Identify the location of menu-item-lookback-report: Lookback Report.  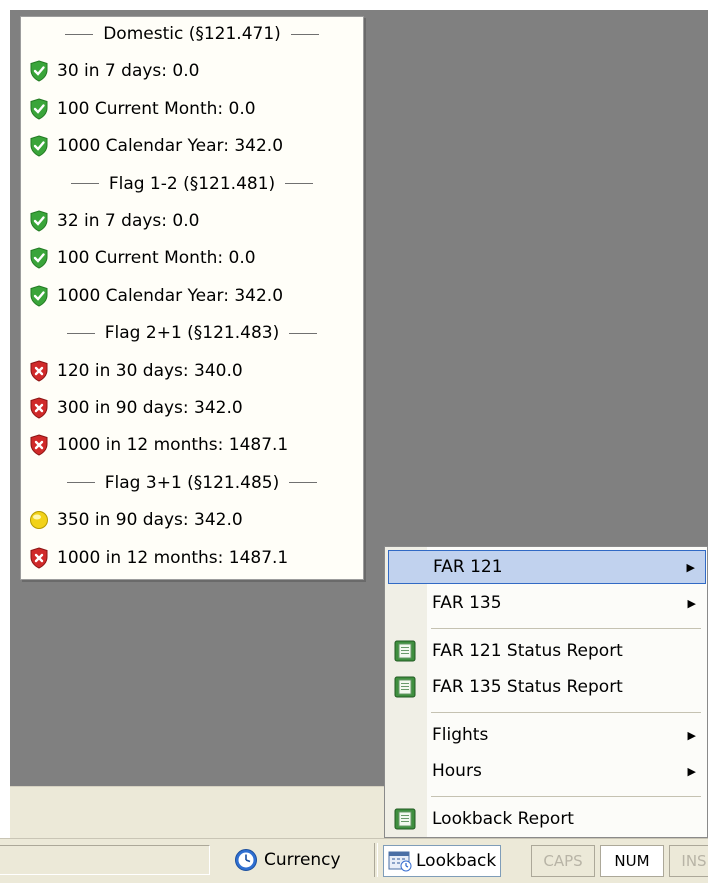
(547, 819).